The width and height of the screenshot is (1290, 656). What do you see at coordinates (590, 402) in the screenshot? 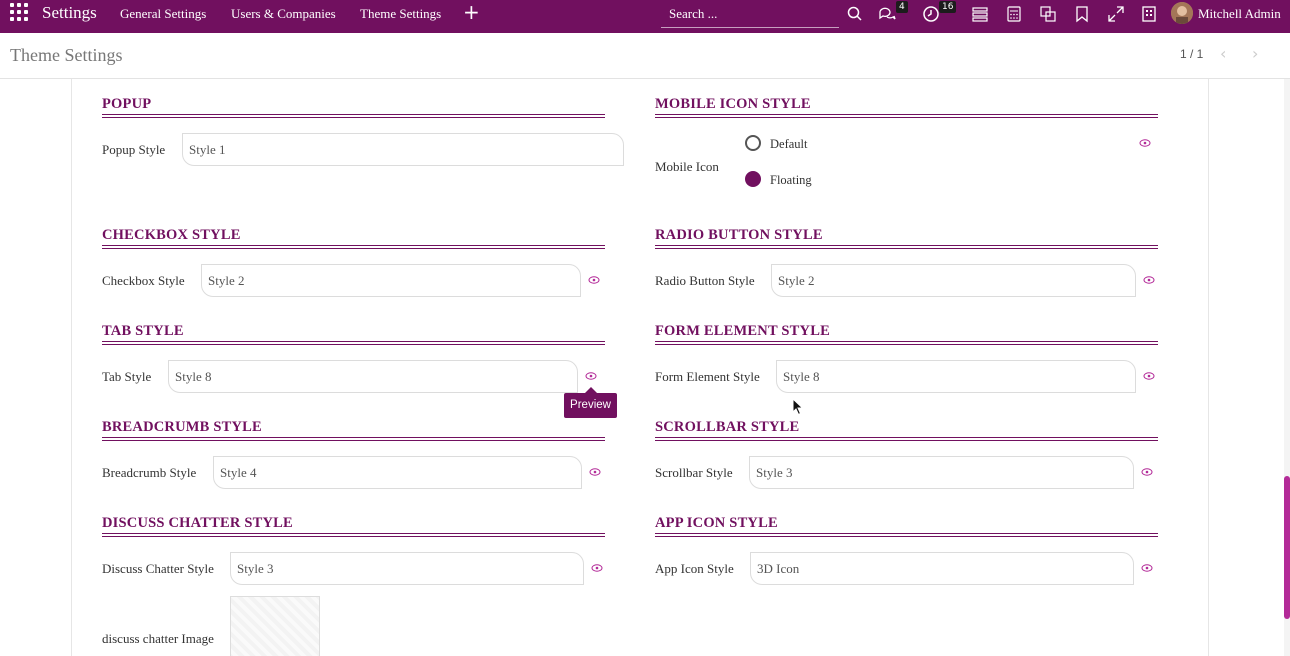
I see `preview-tooltip: Preview` at bounding box center [590, 402].